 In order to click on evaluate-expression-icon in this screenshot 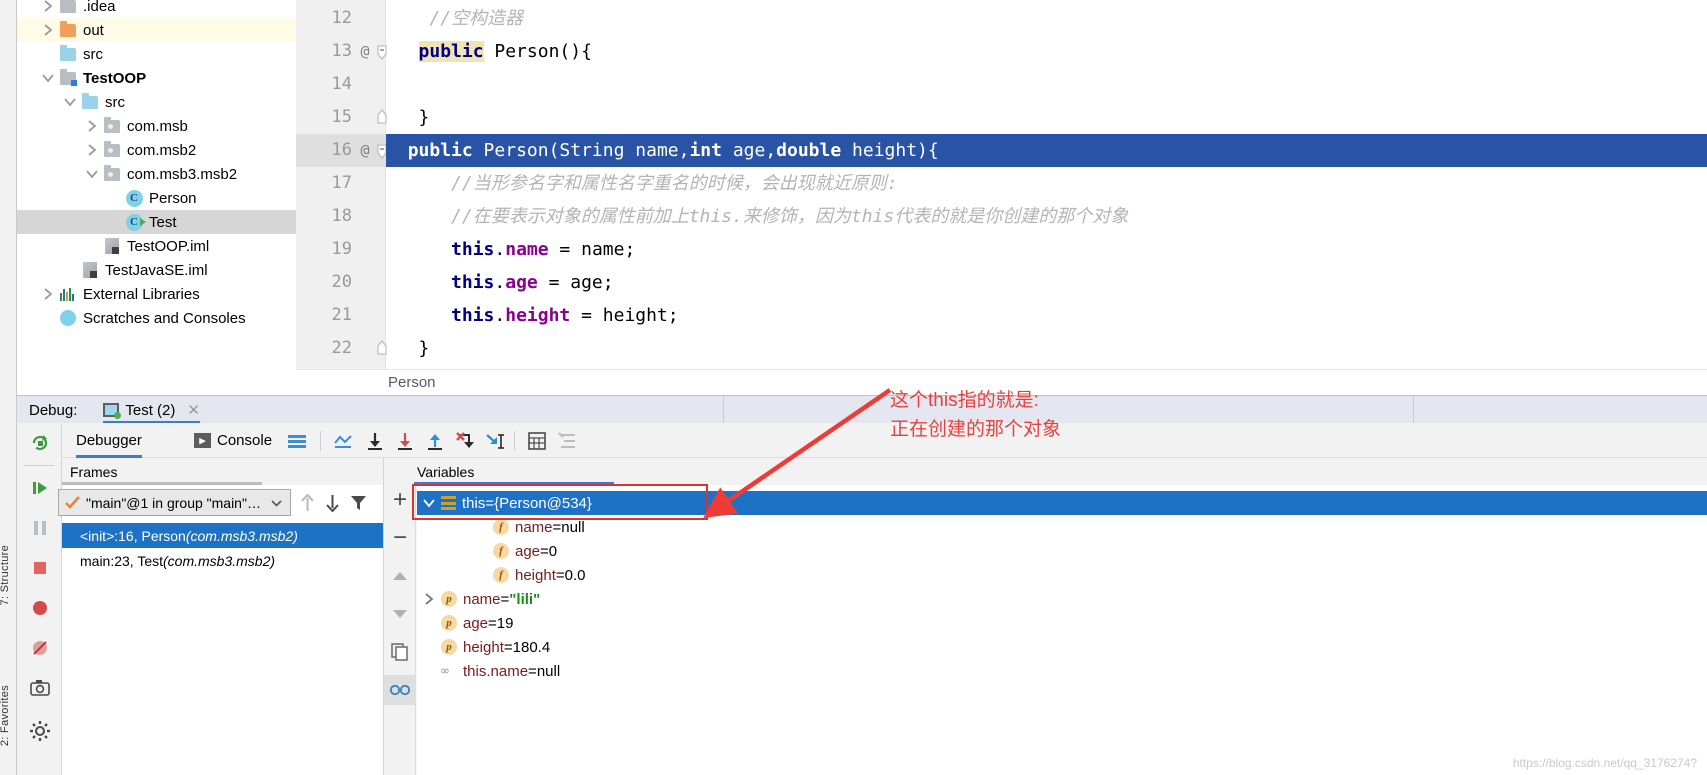, I will do `click(537, 441)`.